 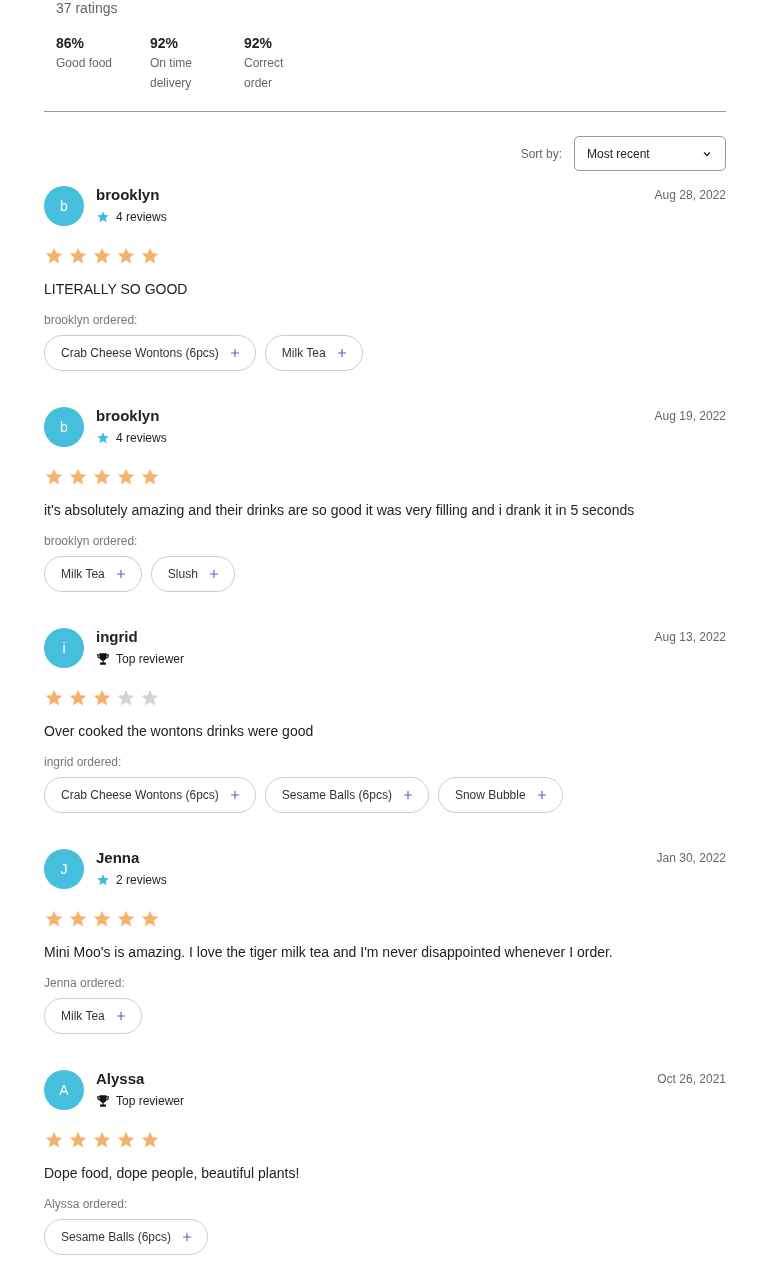 What do you see at coordinates (541, 154) in the screenshot?
I see `sort-label: Sort by:` at bounding box center [541, 154].